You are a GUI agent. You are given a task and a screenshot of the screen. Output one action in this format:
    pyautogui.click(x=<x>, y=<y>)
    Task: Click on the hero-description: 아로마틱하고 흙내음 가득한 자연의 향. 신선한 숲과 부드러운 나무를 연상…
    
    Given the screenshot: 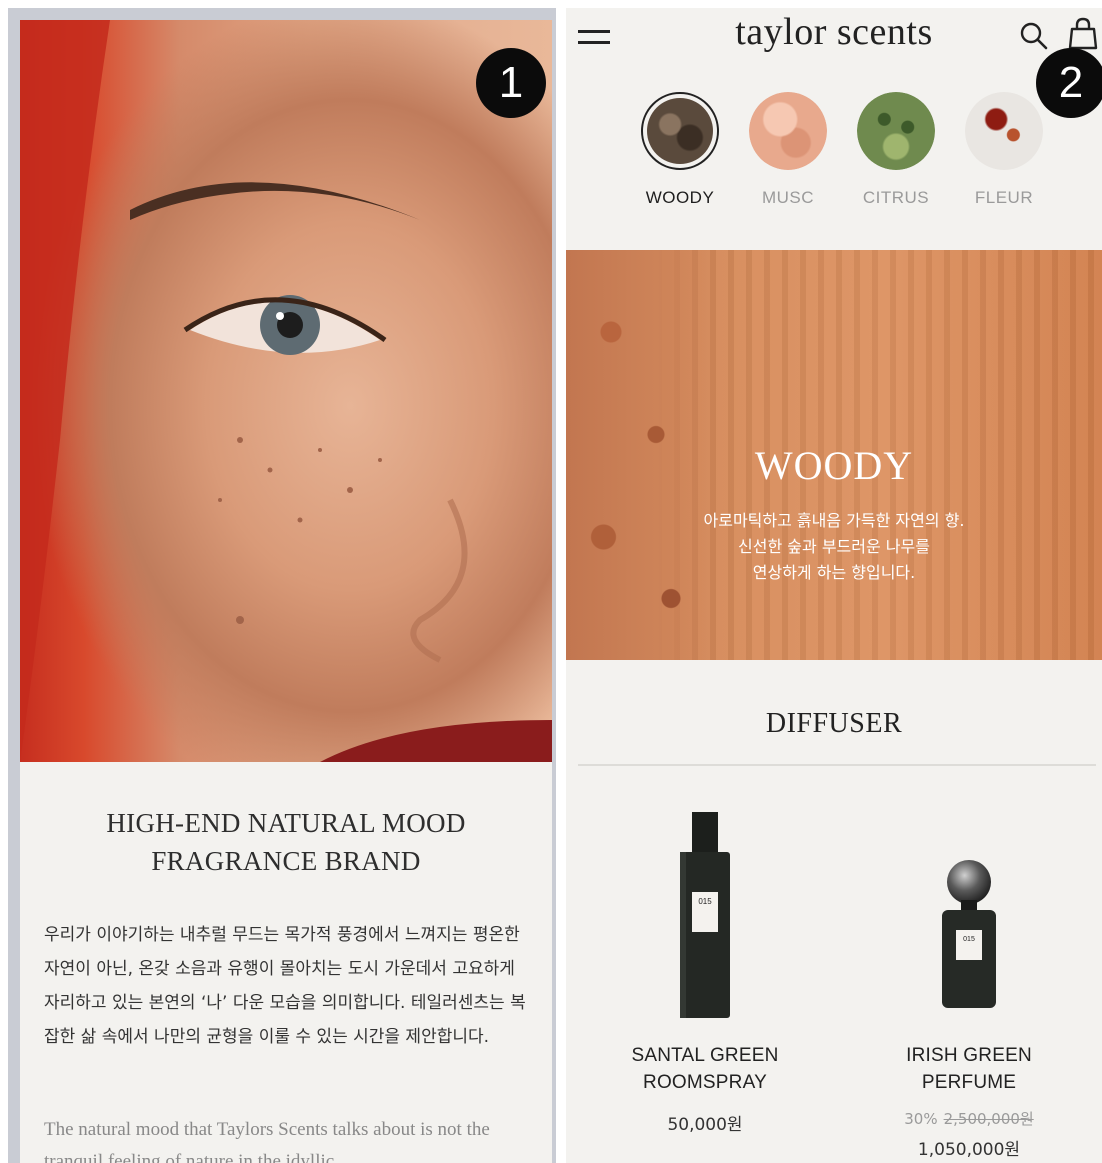 What is the action you would take?
    pyautogui.click(x=834, y=547)
    